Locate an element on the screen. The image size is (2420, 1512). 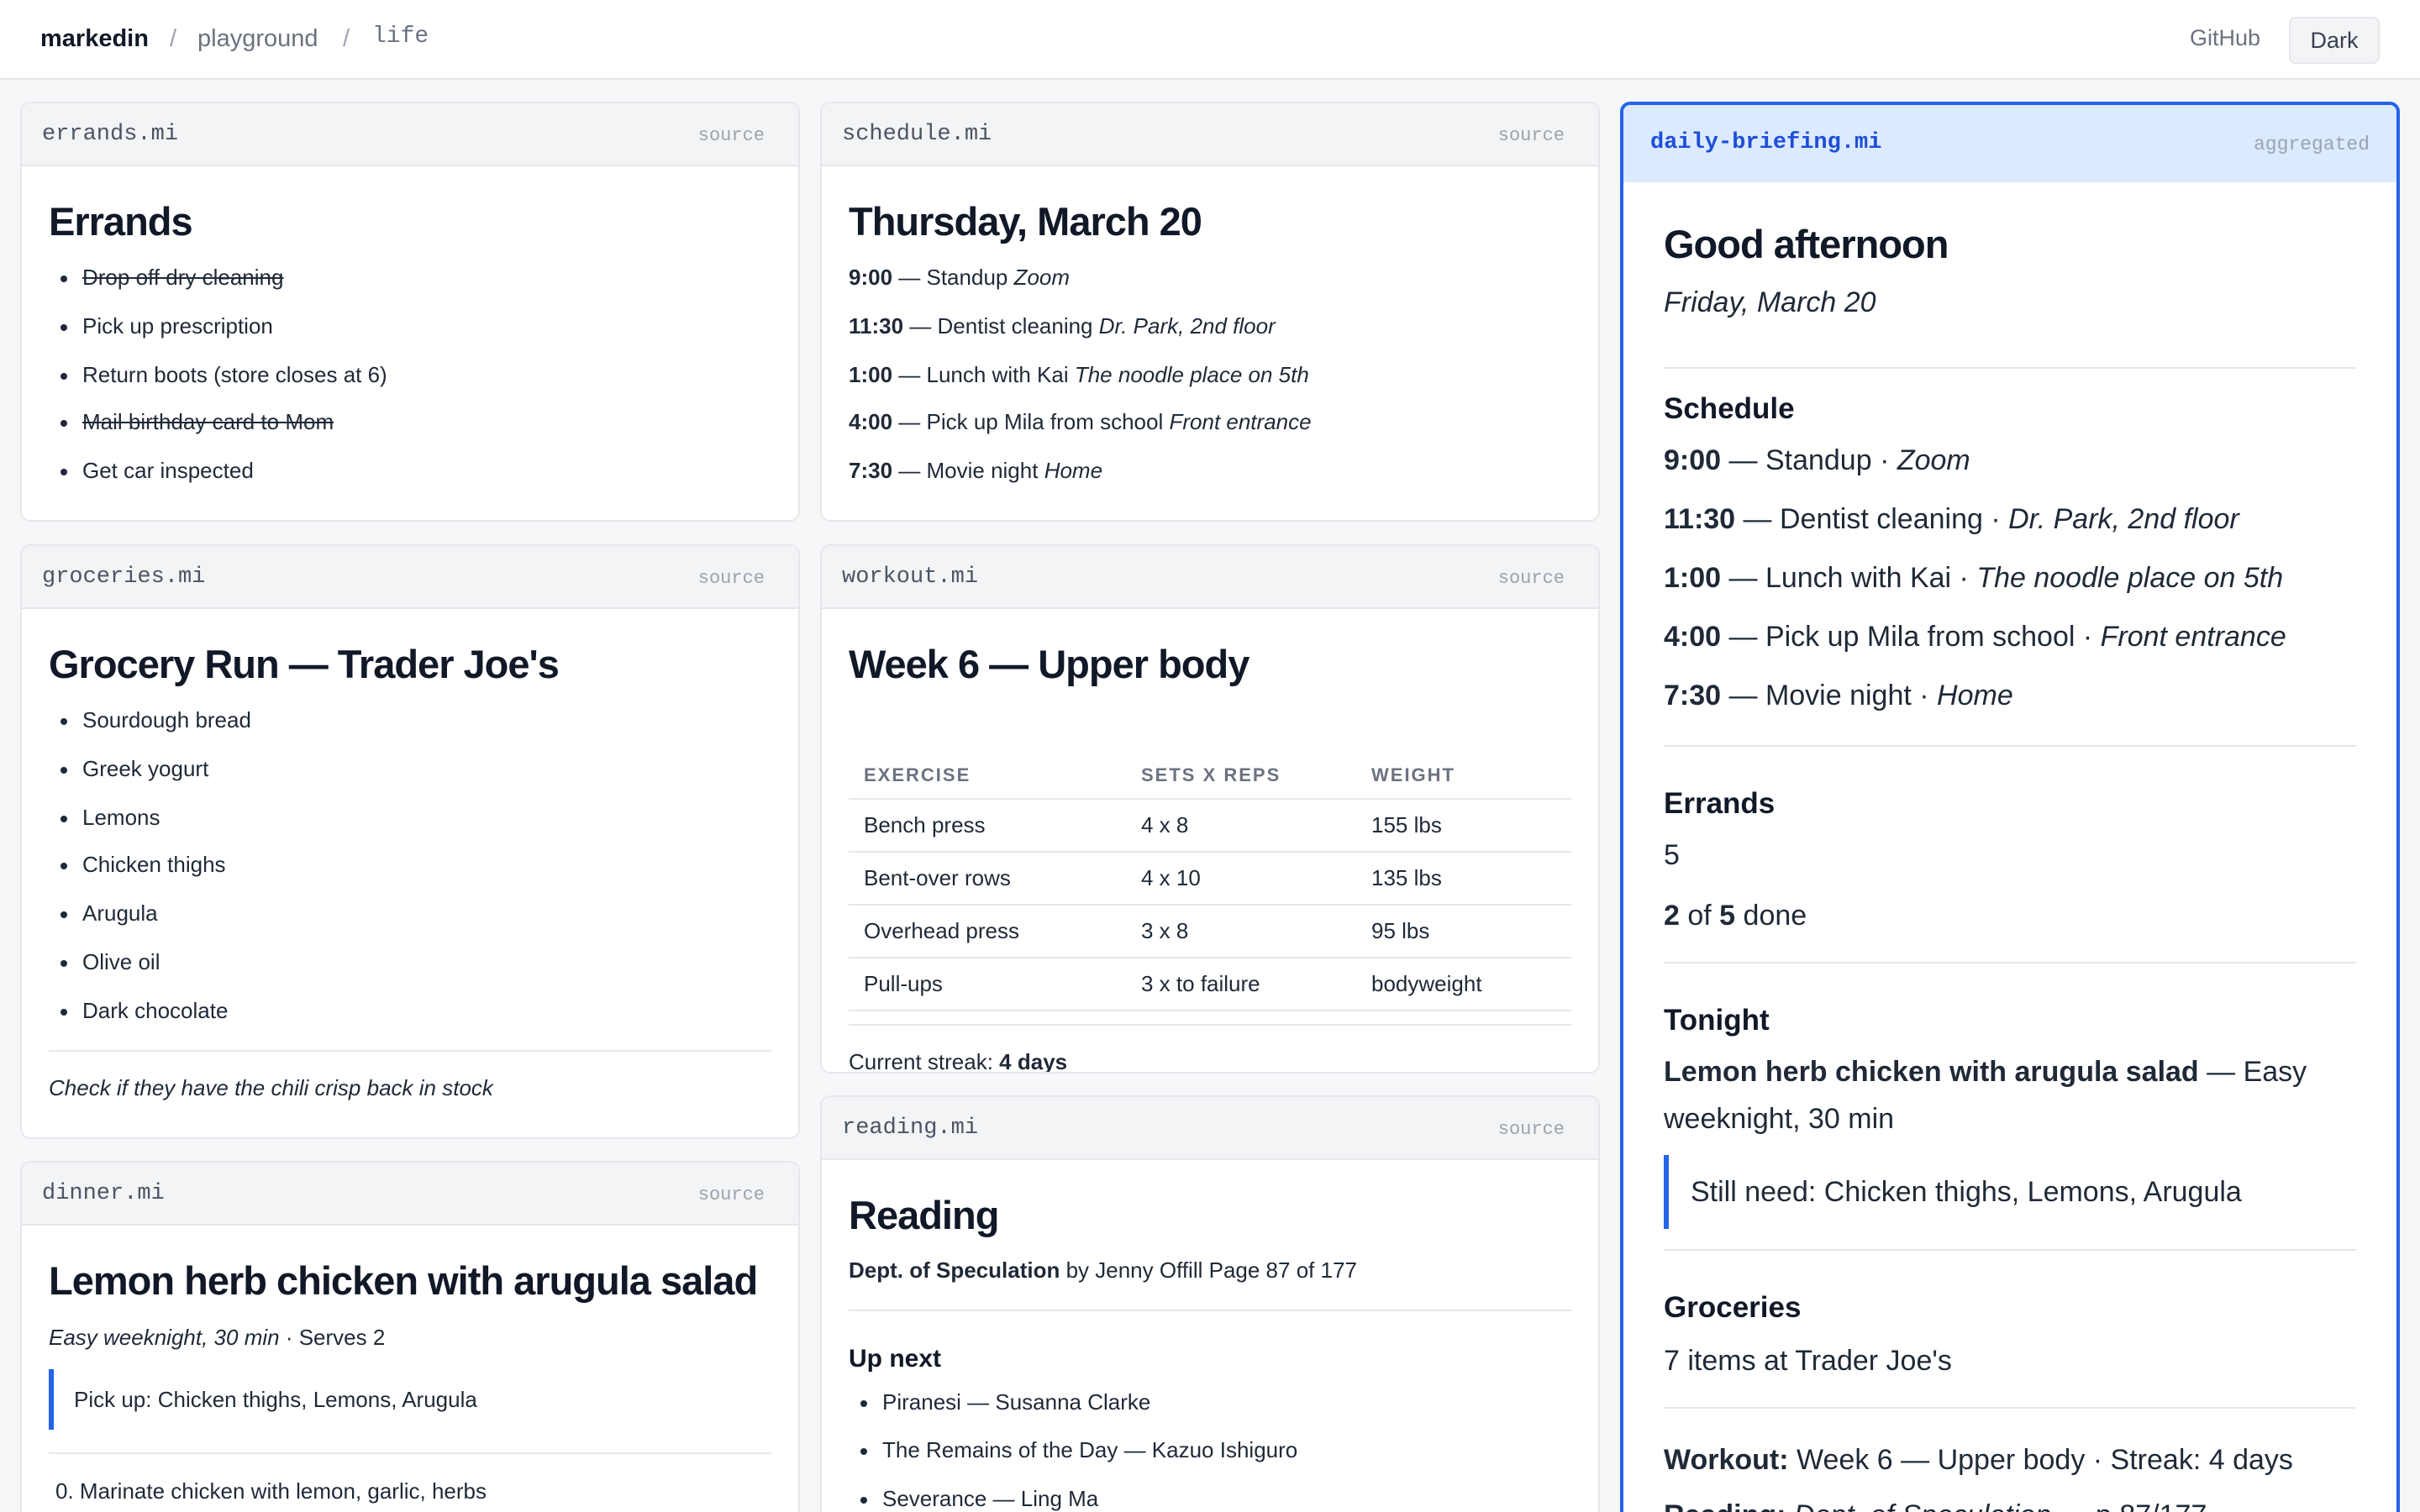
errand-item: Mail birthday card to Mom is located at coordinates (197, 421).